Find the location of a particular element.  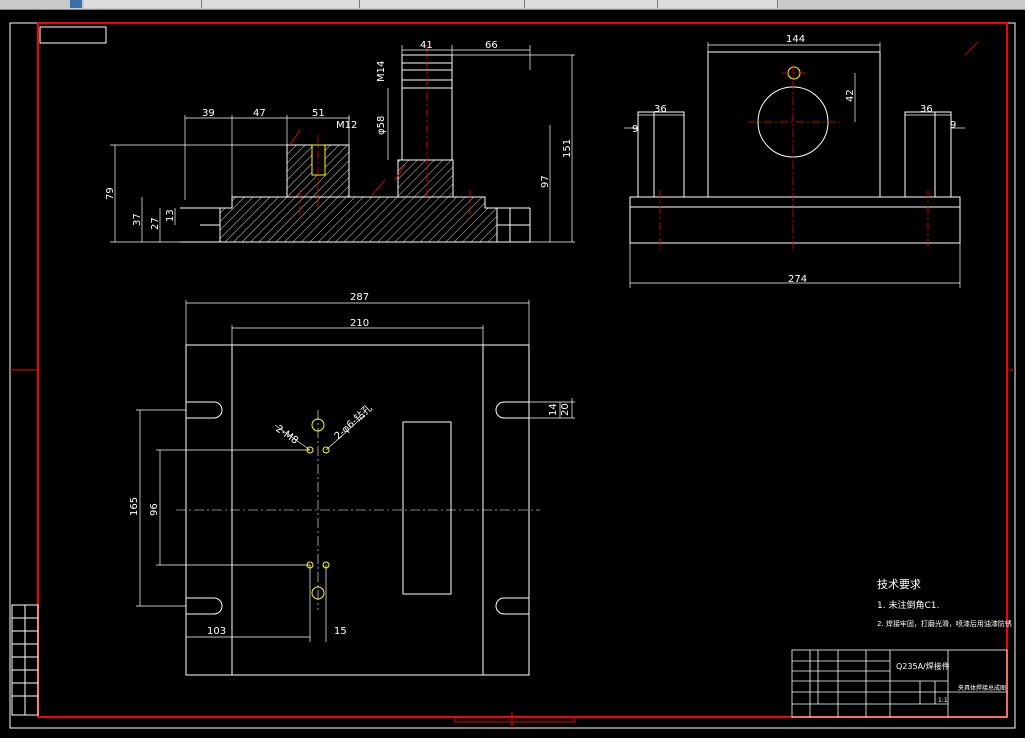

title-block is located at coordinates (899, 683).